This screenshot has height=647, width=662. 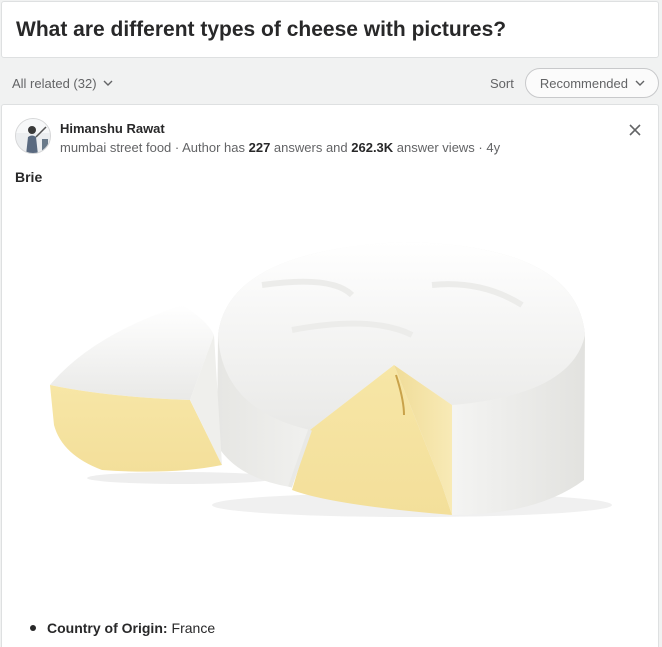 What do you see at coordinates (107, 628) in the screenshot?
I see `bullet-label: Country of Origin:` at bounding box center [107, 628].